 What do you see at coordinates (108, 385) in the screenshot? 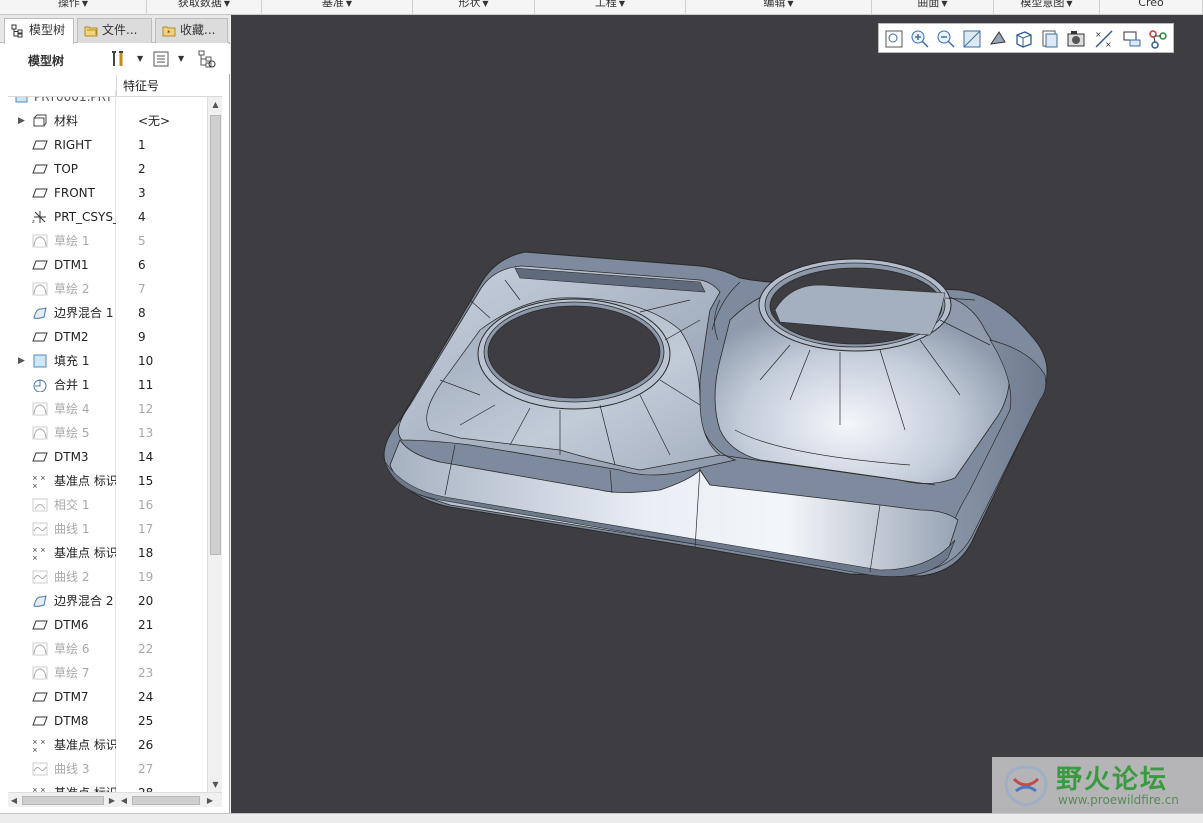
I see `tree-item: 合并 1 11` at bounding box center [108, 385].